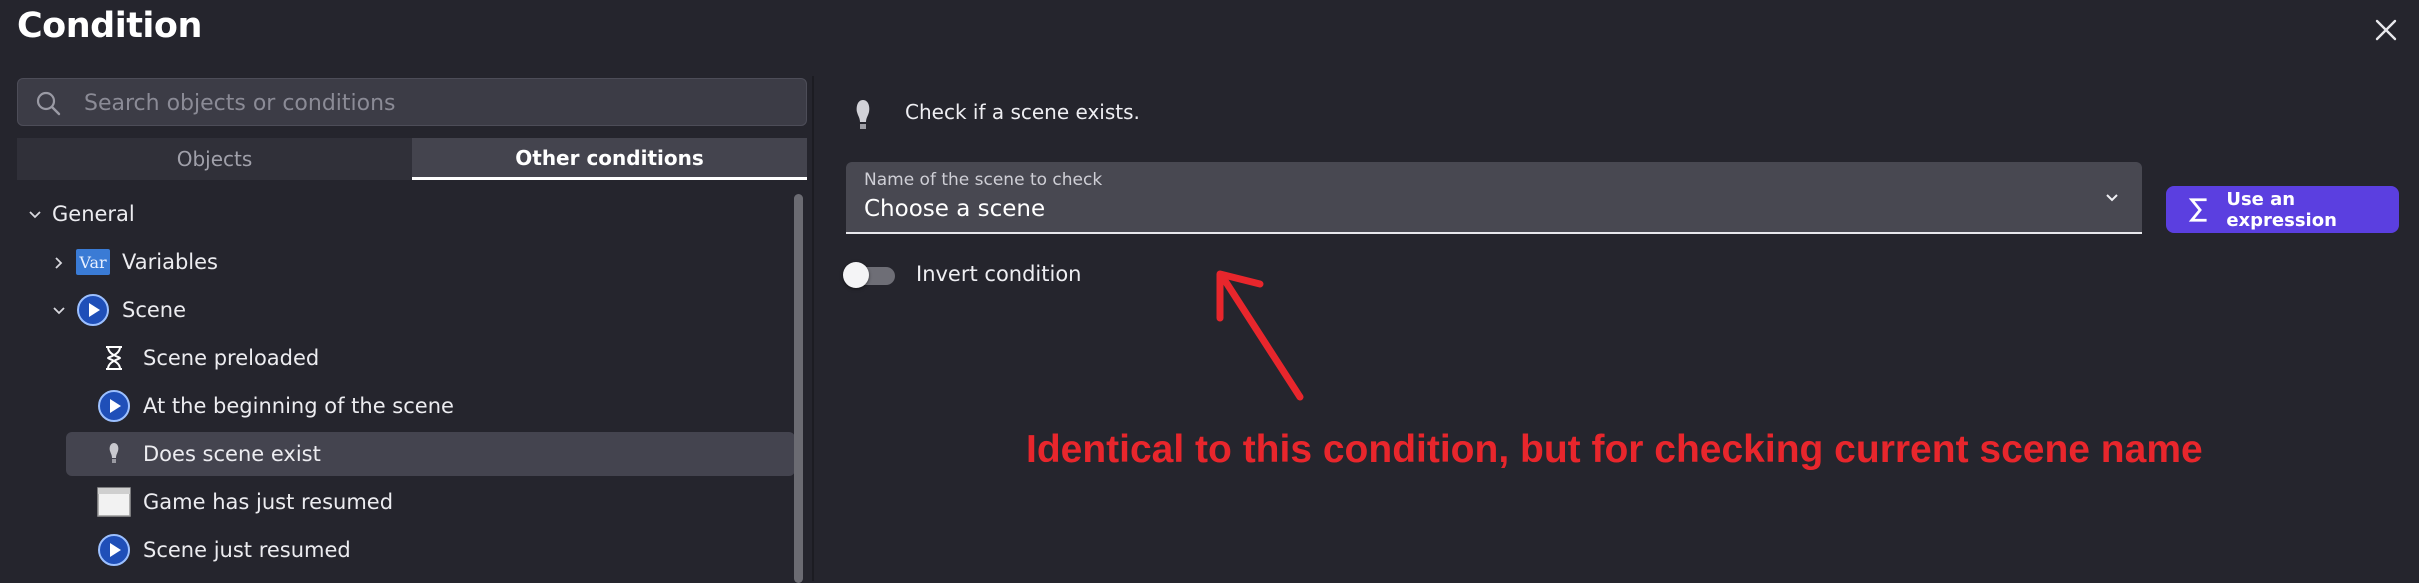 This screenshot has width=2419, height=583. Describe the element at coordinates (109, 26) in the screenshot. I see `dialog-title: Condition` at that location.